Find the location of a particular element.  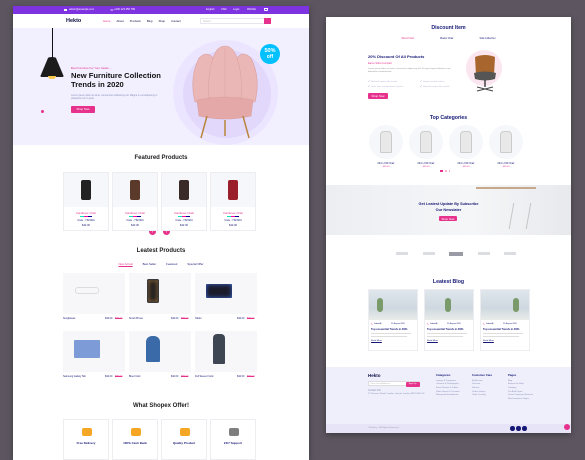

nav-item-about: About is located at coordinates (119, 21).